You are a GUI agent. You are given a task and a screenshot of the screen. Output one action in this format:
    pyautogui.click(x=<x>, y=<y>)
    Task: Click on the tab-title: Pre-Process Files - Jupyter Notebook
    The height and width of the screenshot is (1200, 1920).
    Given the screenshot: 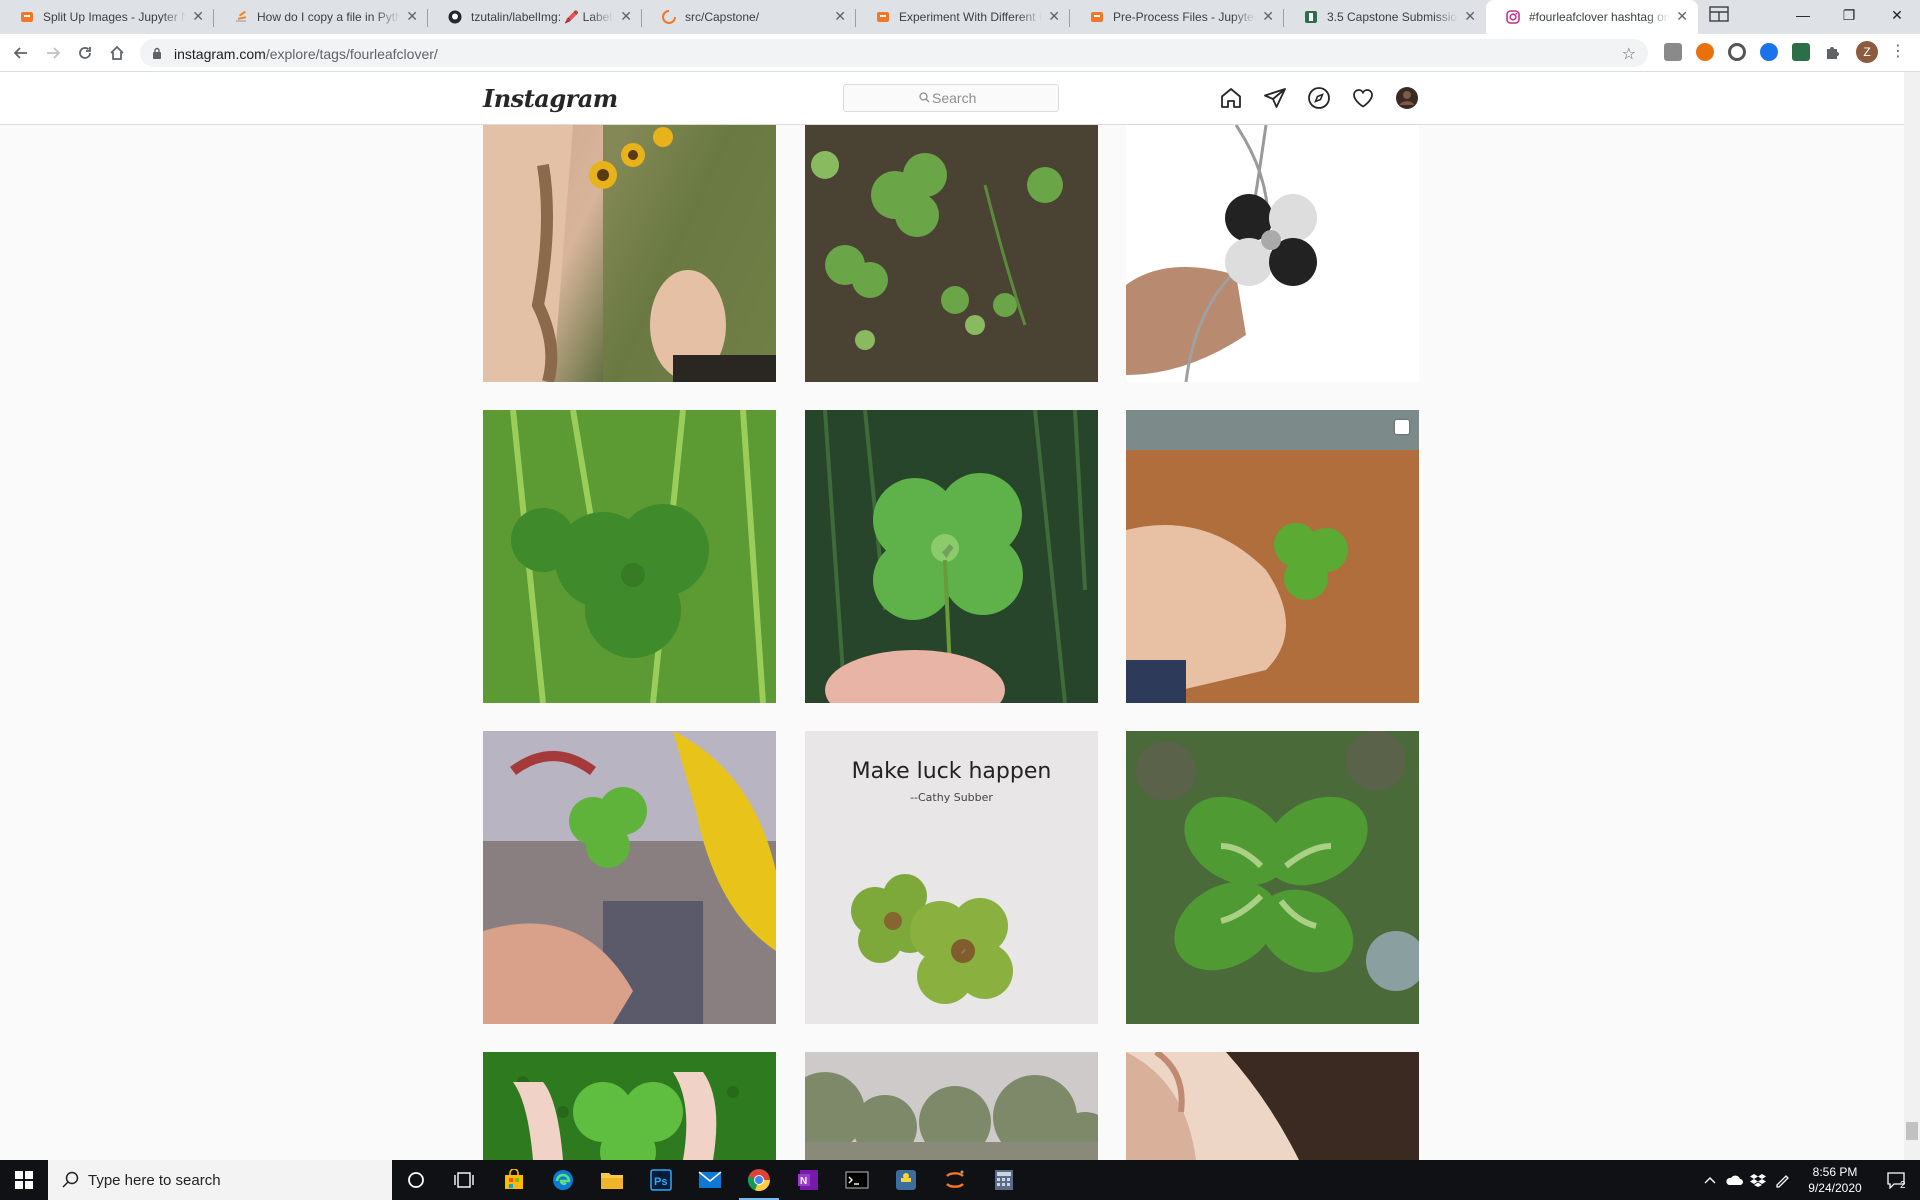 What is the action you would take?
    pyautogui.click(x=1184, y=17)
    